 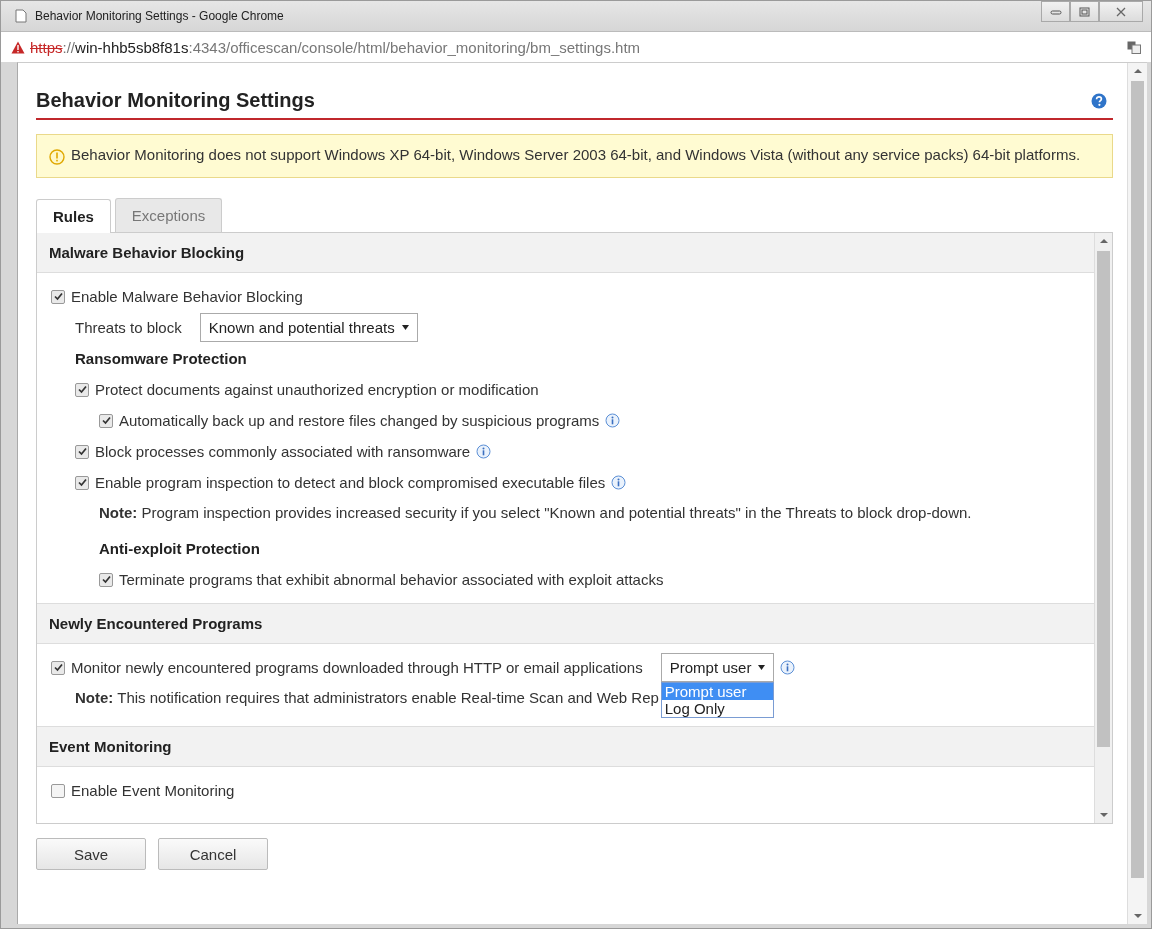 I want to click on field-label: Threats to block, so click(x=128, y=327).